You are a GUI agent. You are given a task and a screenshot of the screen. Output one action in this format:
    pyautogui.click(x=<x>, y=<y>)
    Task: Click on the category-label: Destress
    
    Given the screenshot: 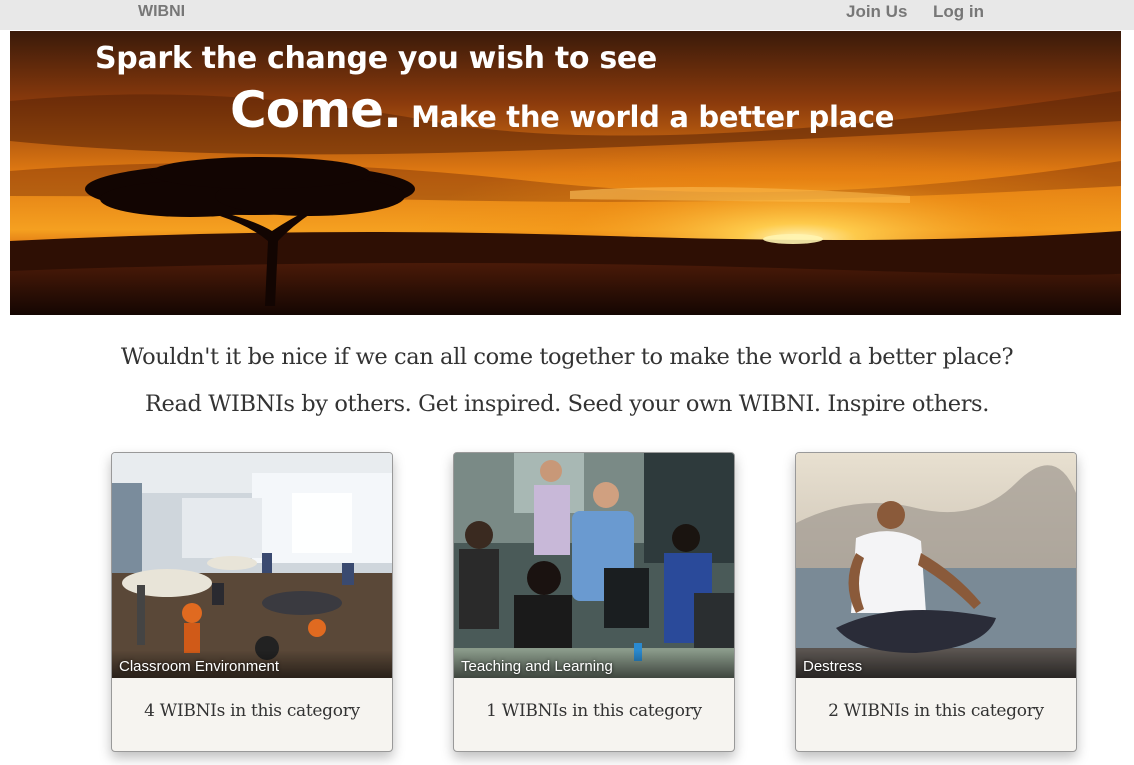 What is the action you would take?
    pyautogui.click(x=833, y=666)
    